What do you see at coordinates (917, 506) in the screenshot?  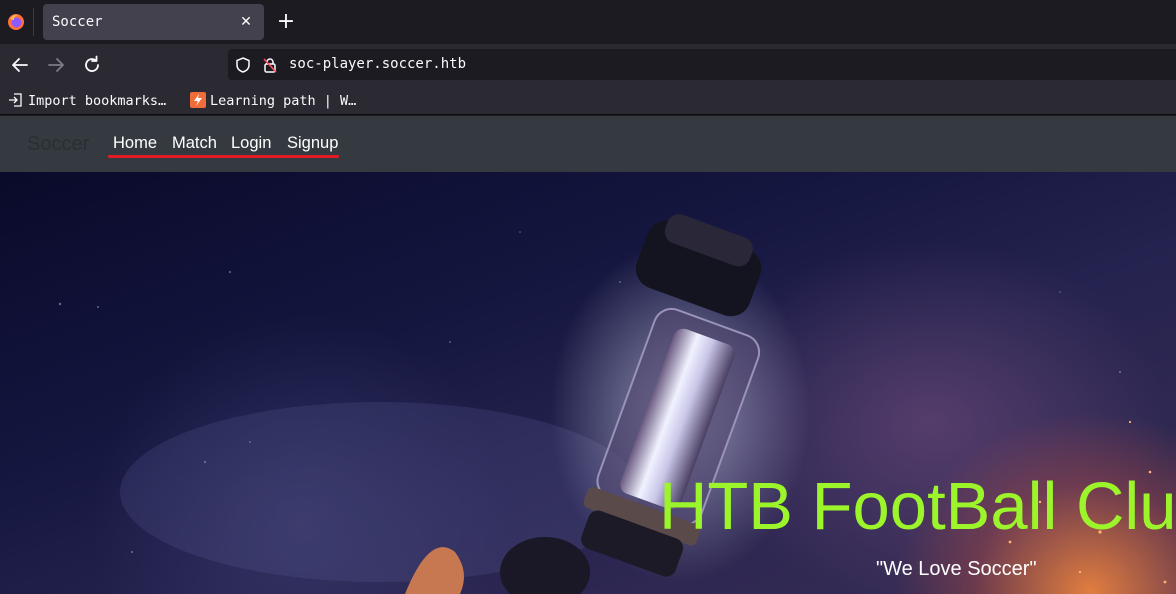 I see `hero-title: HTB FootBall Club` at bounding box center [917, 506].